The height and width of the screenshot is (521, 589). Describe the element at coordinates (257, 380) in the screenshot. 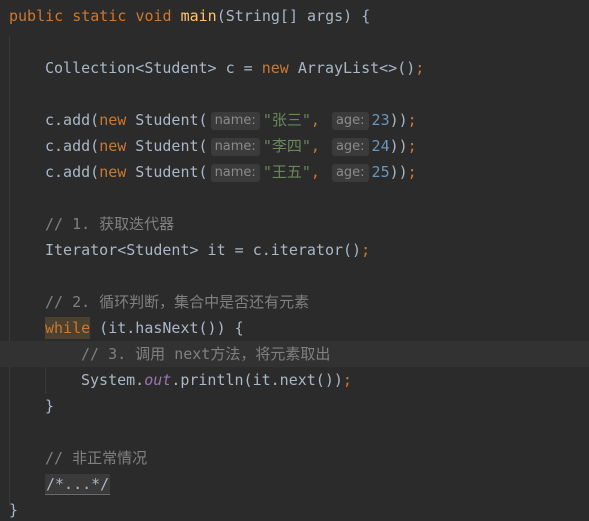

I see `code-text: .println(it.next())` at that location.